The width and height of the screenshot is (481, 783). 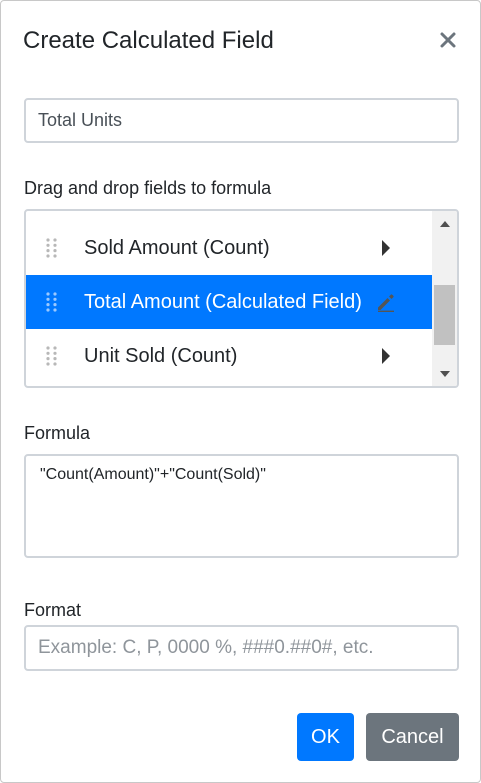 I want to click on cancel-button: Cancel, so click(x=412, y=737).